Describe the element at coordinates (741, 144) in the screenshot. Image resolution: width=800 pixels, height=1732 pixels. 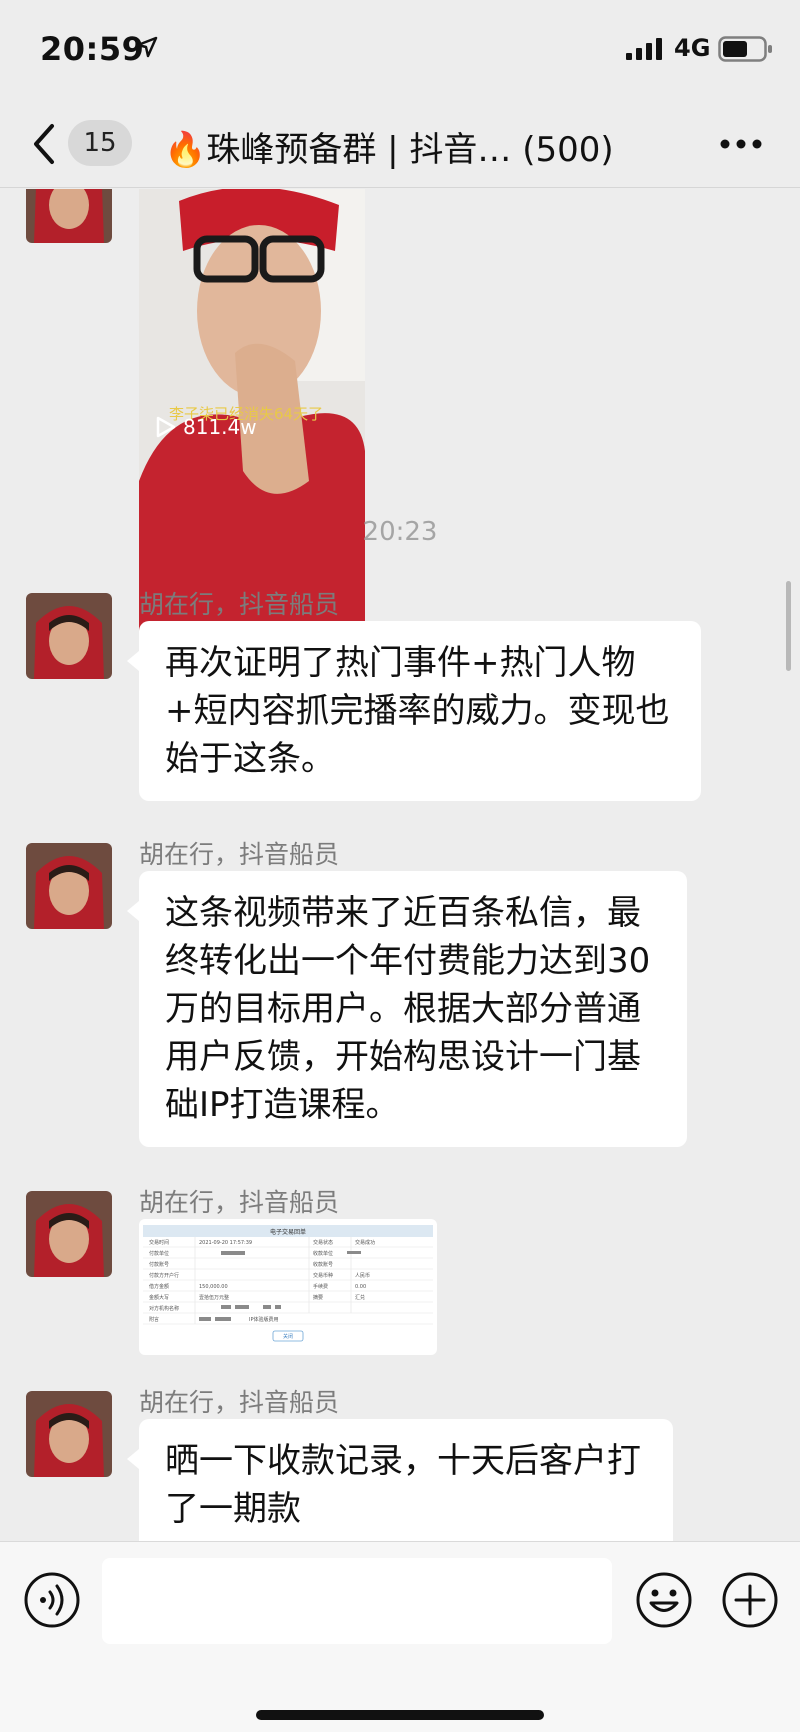
I see `more-options-icon` at that location.